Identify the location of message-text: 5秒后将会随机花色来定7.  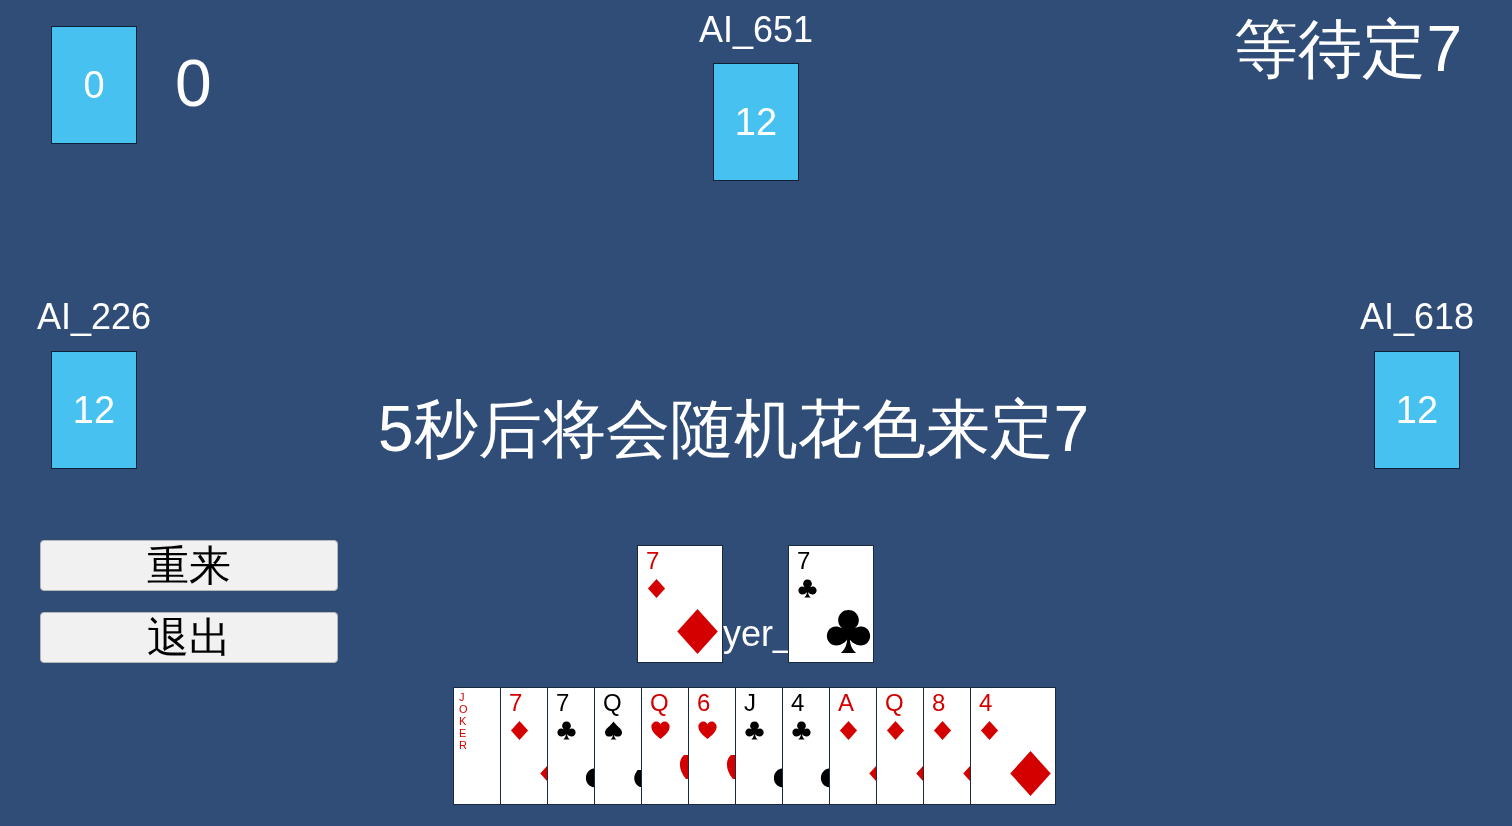
(734, 429).